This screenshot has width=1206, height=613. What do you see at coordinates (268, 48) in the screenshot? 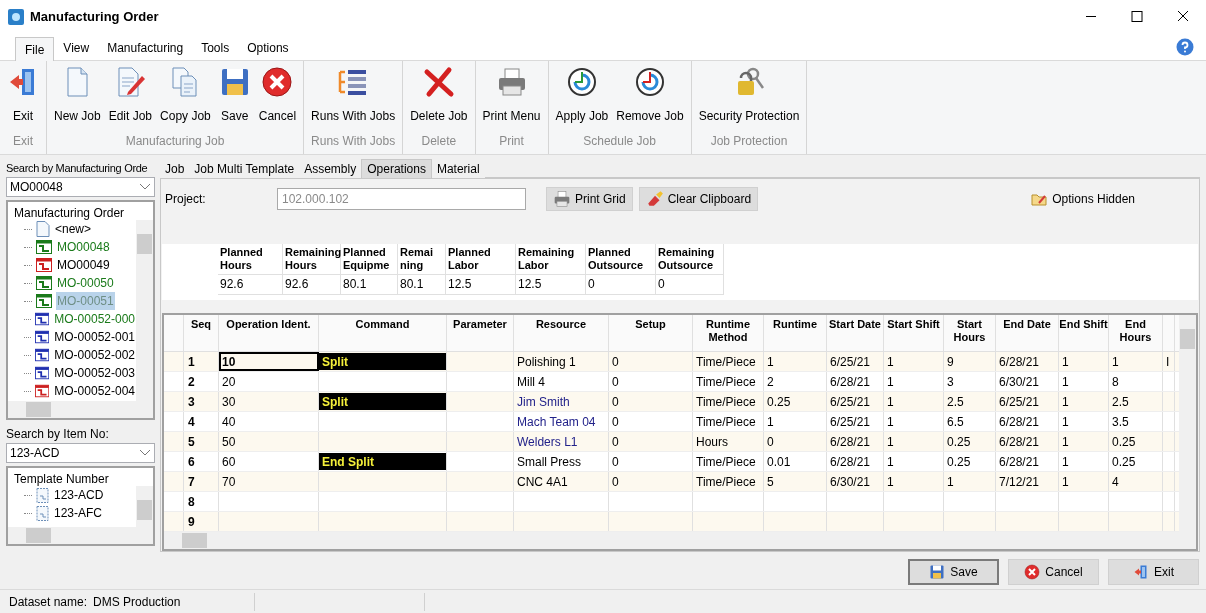
I see `menu-tab: Options` at bounding box center [268, 48].